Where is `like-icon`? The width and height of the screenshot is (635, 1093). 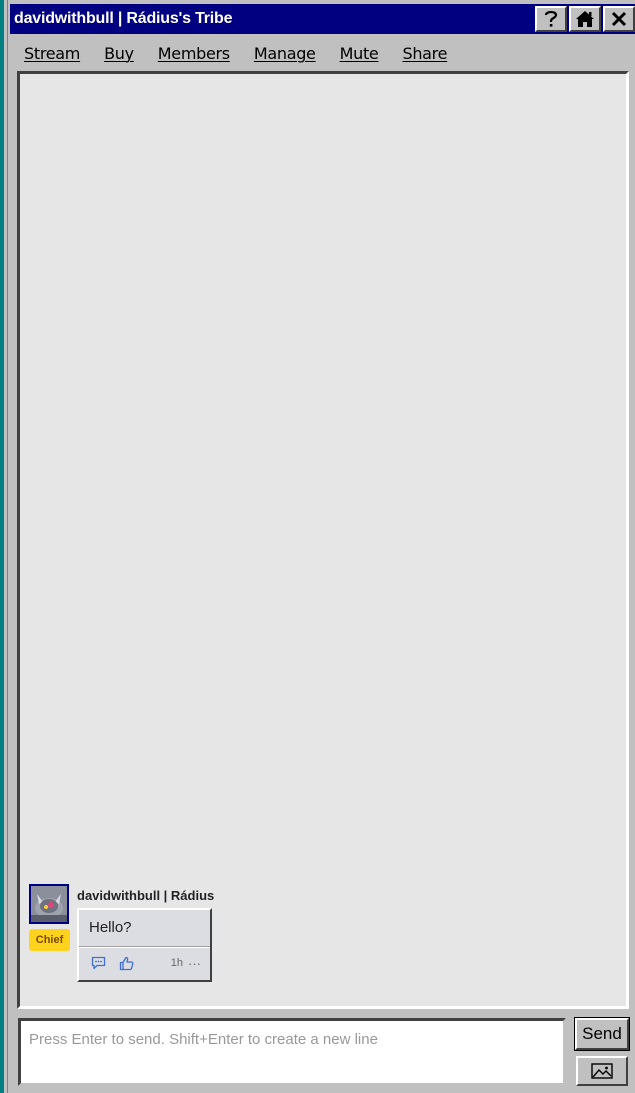
like-icon is located at coordinates (126, 963).